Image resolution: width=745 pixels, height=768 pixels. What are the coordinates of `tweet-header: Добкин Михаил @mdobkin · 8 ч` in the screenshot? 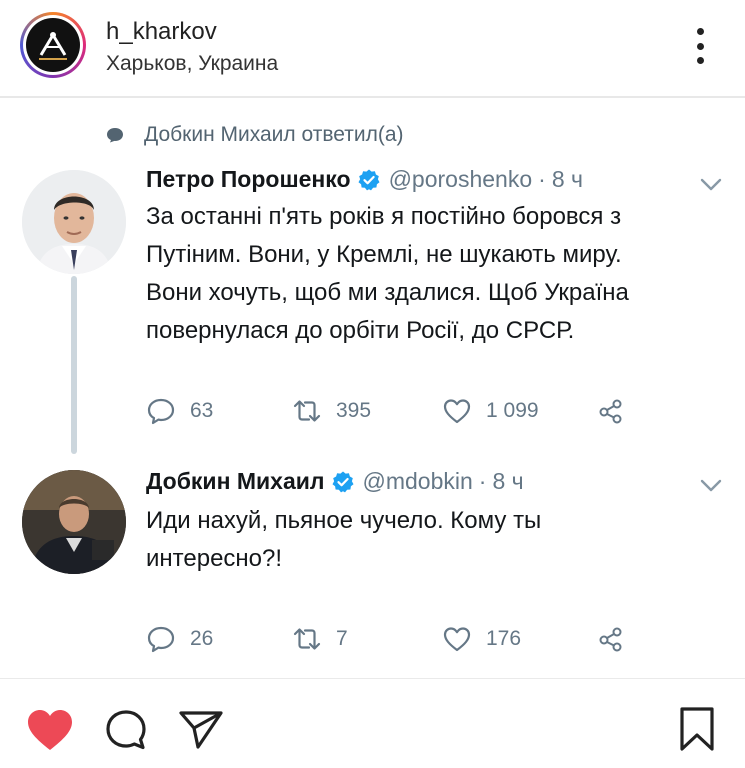 It's located at (335, 481).